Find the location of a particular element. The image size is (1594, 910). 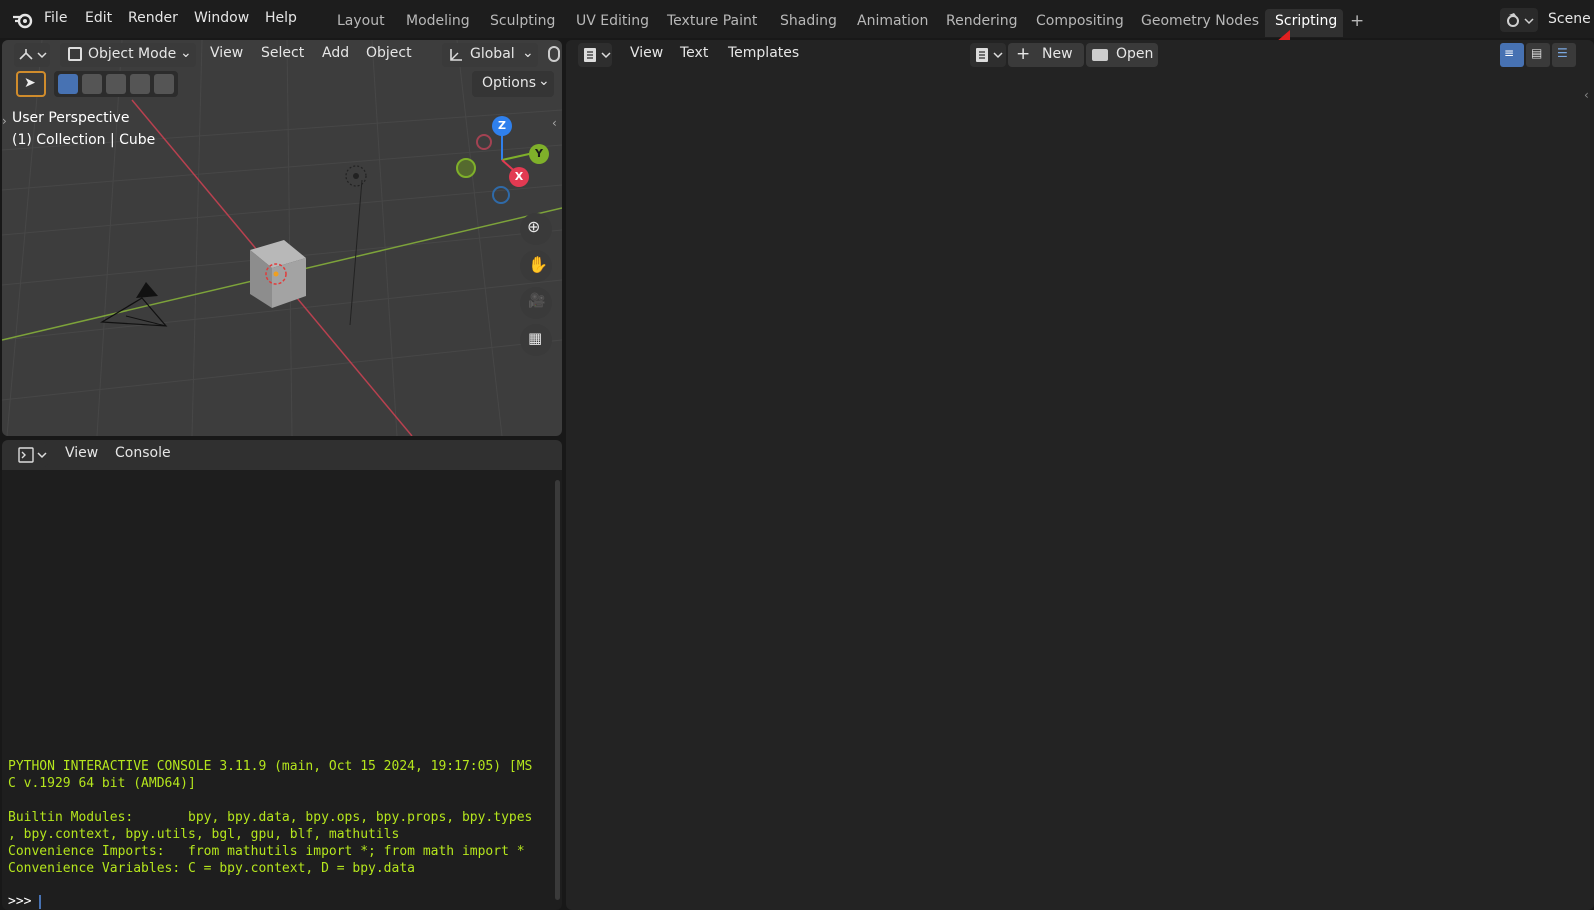

new-text-label: New is located at coordinates (1057, 54).